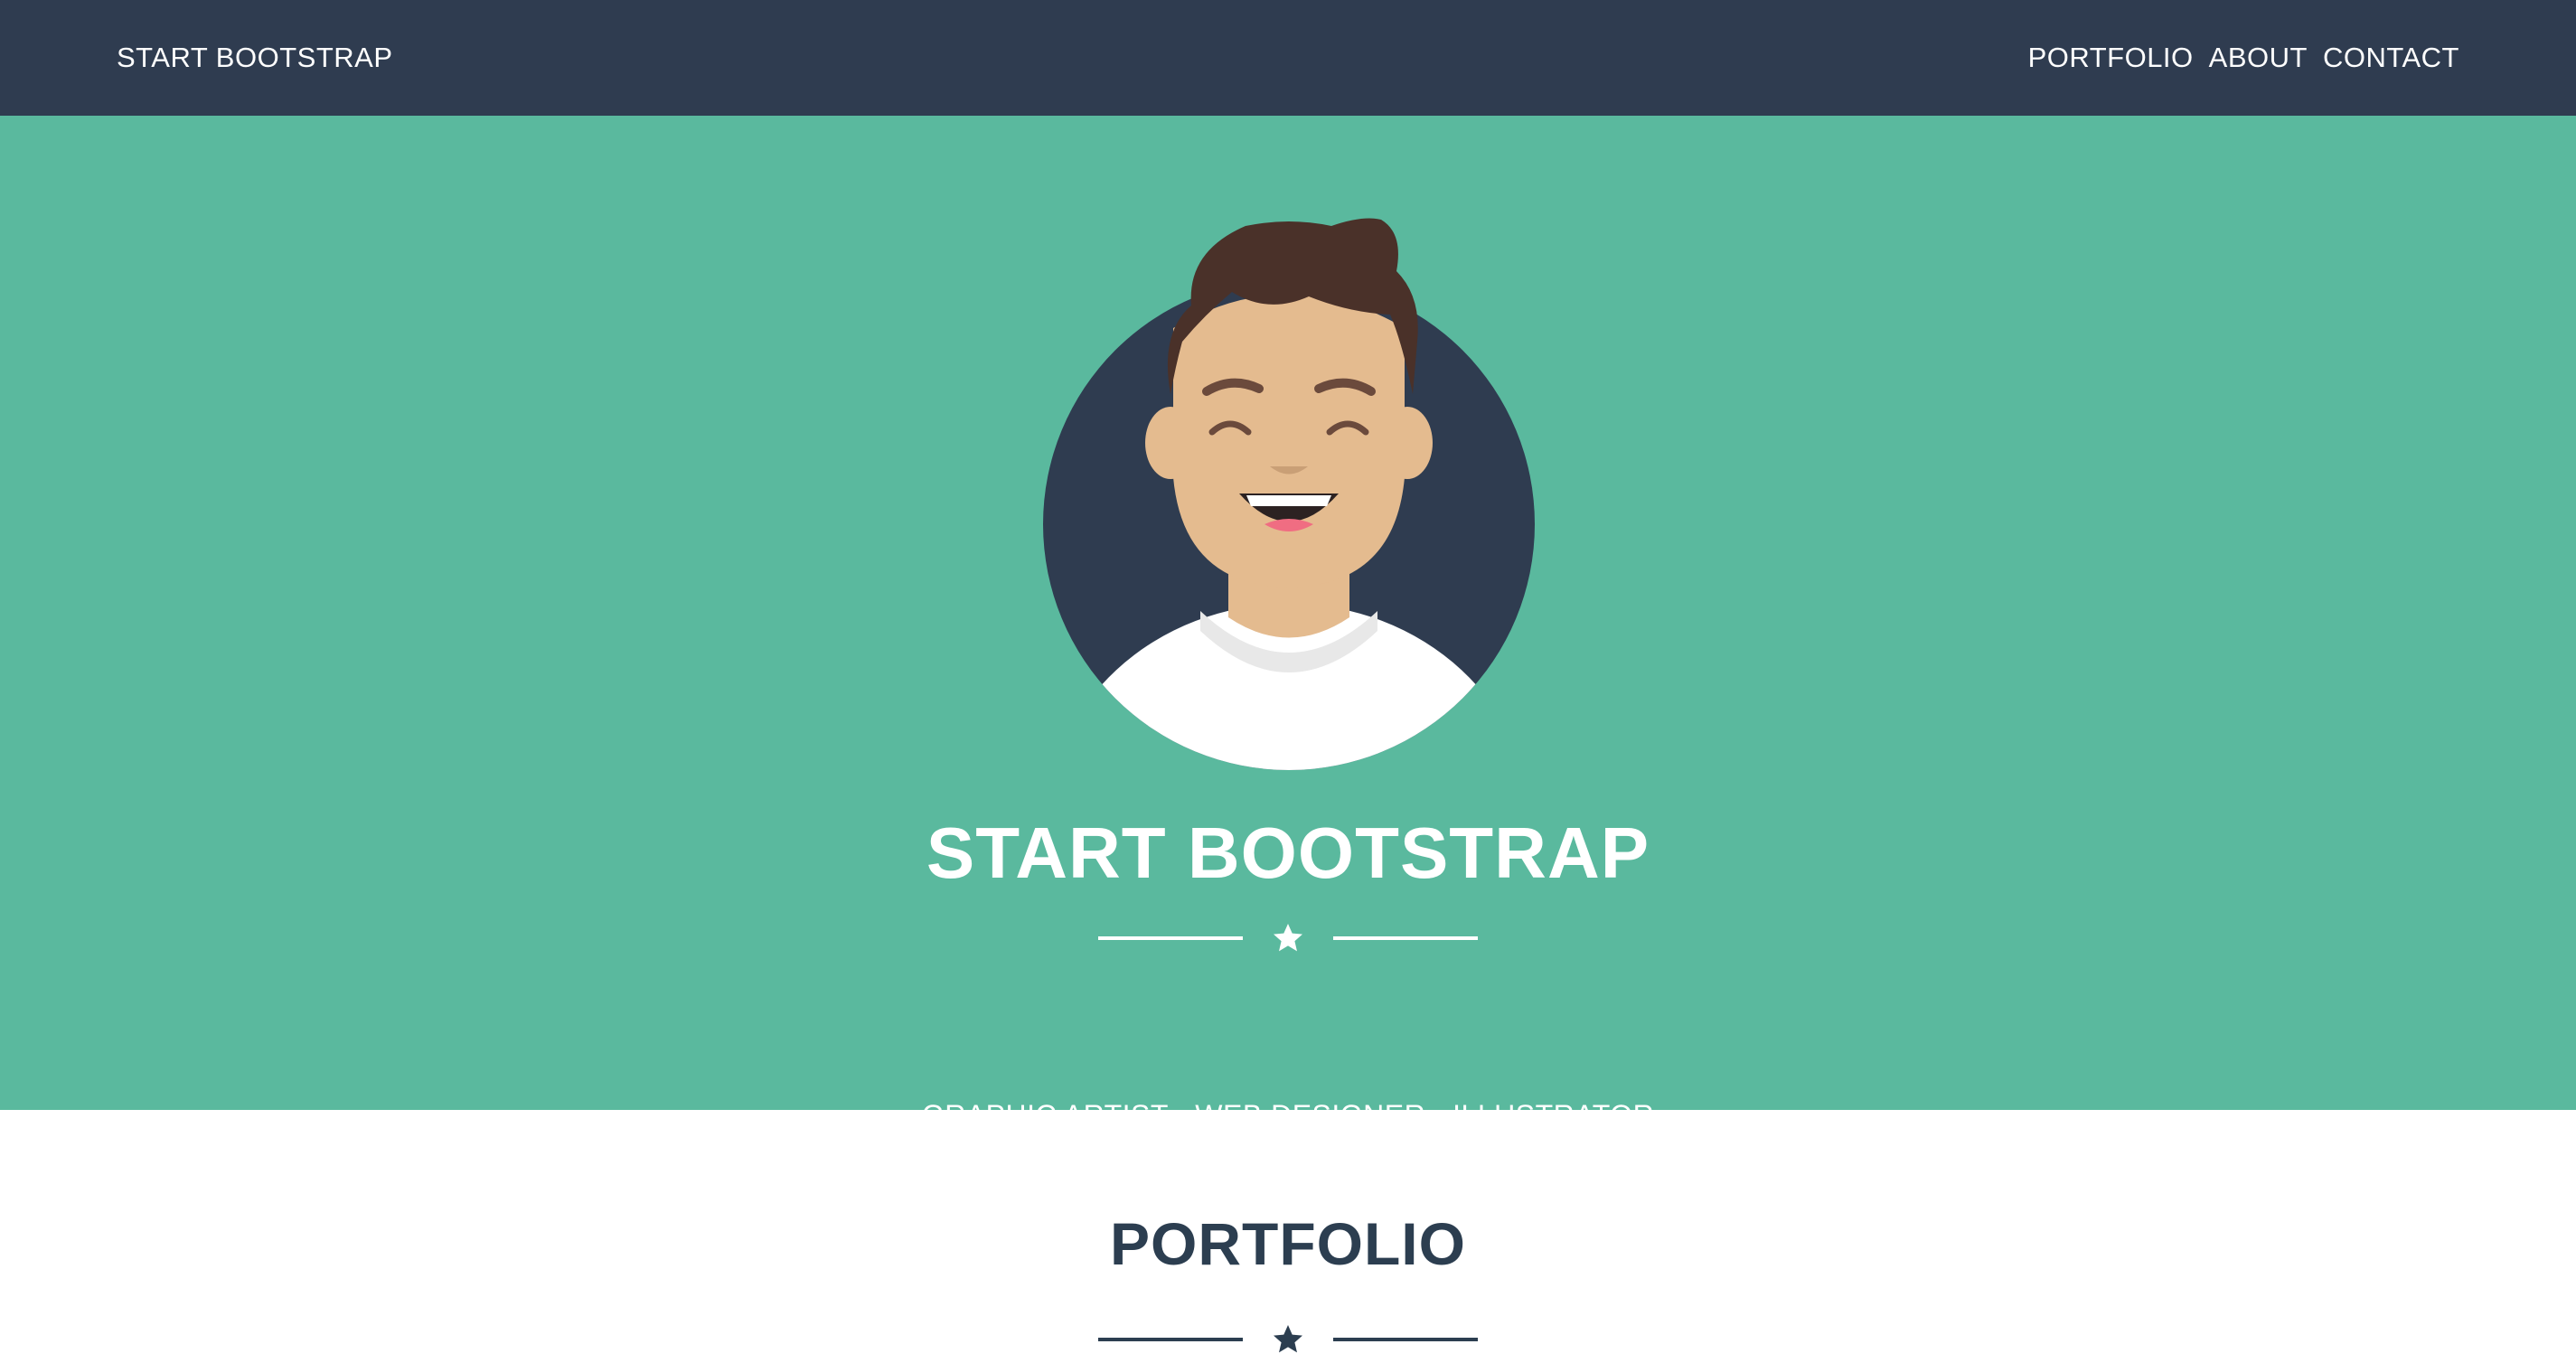  Describe the element at coordinates (1289, 494) in the screenshot. I see `avatar-illustration` at that location.